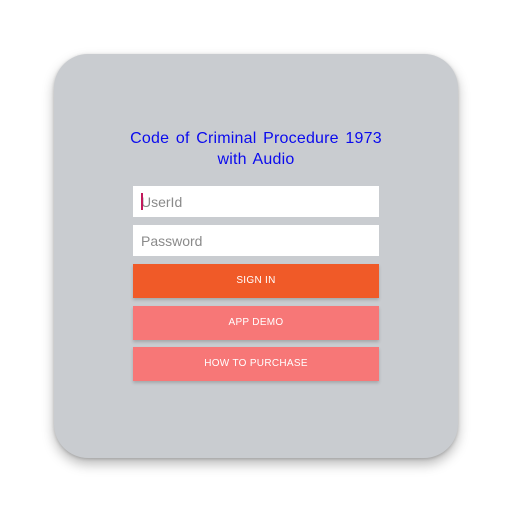 This screenshot has height=512, width=512. I want to click on app-demo-button: APP DEMO, so click(256, 323).